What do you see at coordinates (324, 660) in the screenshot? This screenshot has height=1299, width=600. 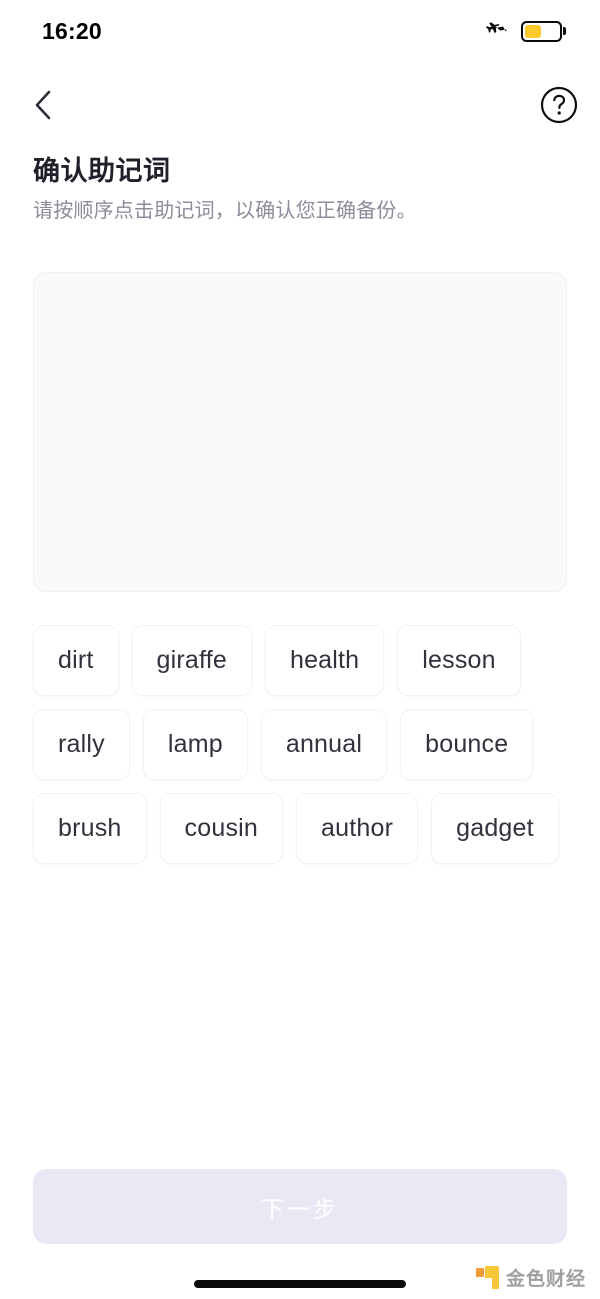 I see `word-chip: health` at bounding box center [324, 660].